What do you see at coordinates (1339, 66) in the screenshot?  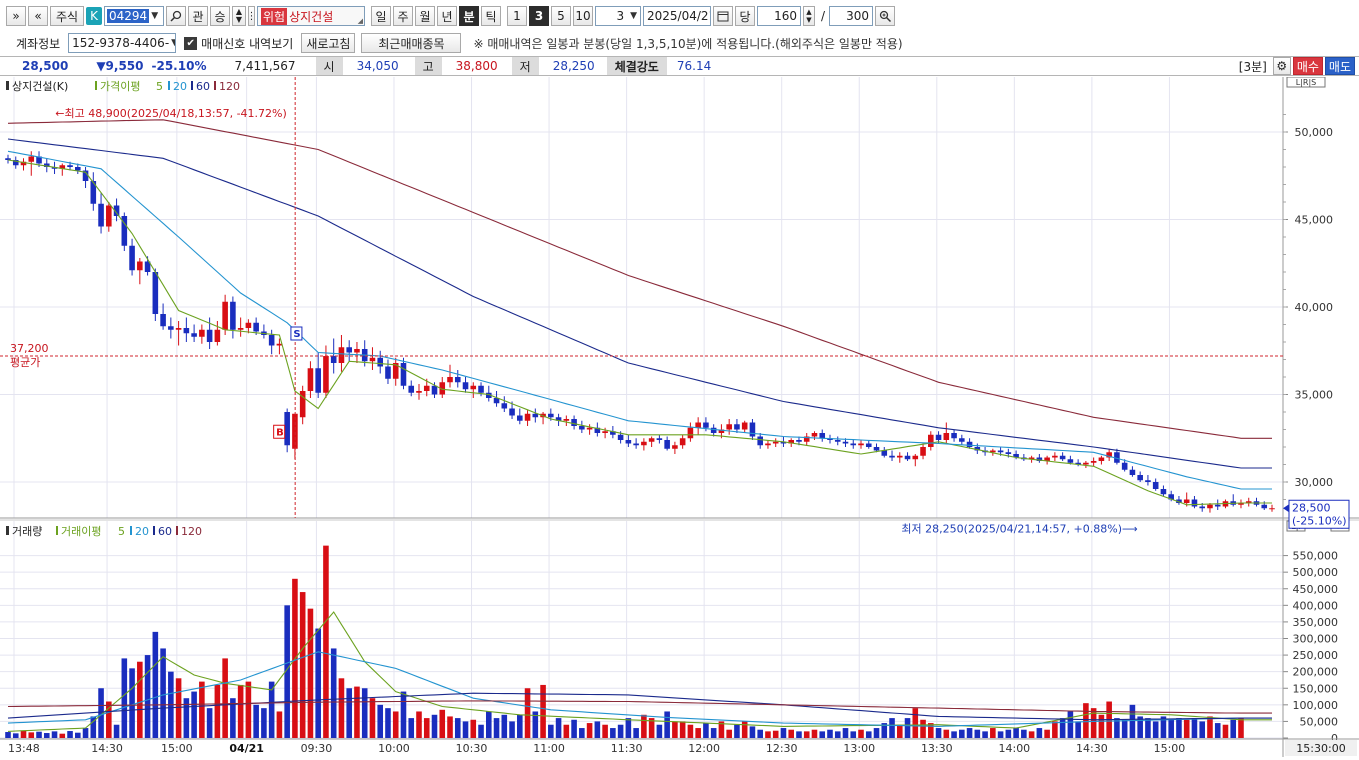 I see `sell-button: 매도` at bounding box center [1339, 66].